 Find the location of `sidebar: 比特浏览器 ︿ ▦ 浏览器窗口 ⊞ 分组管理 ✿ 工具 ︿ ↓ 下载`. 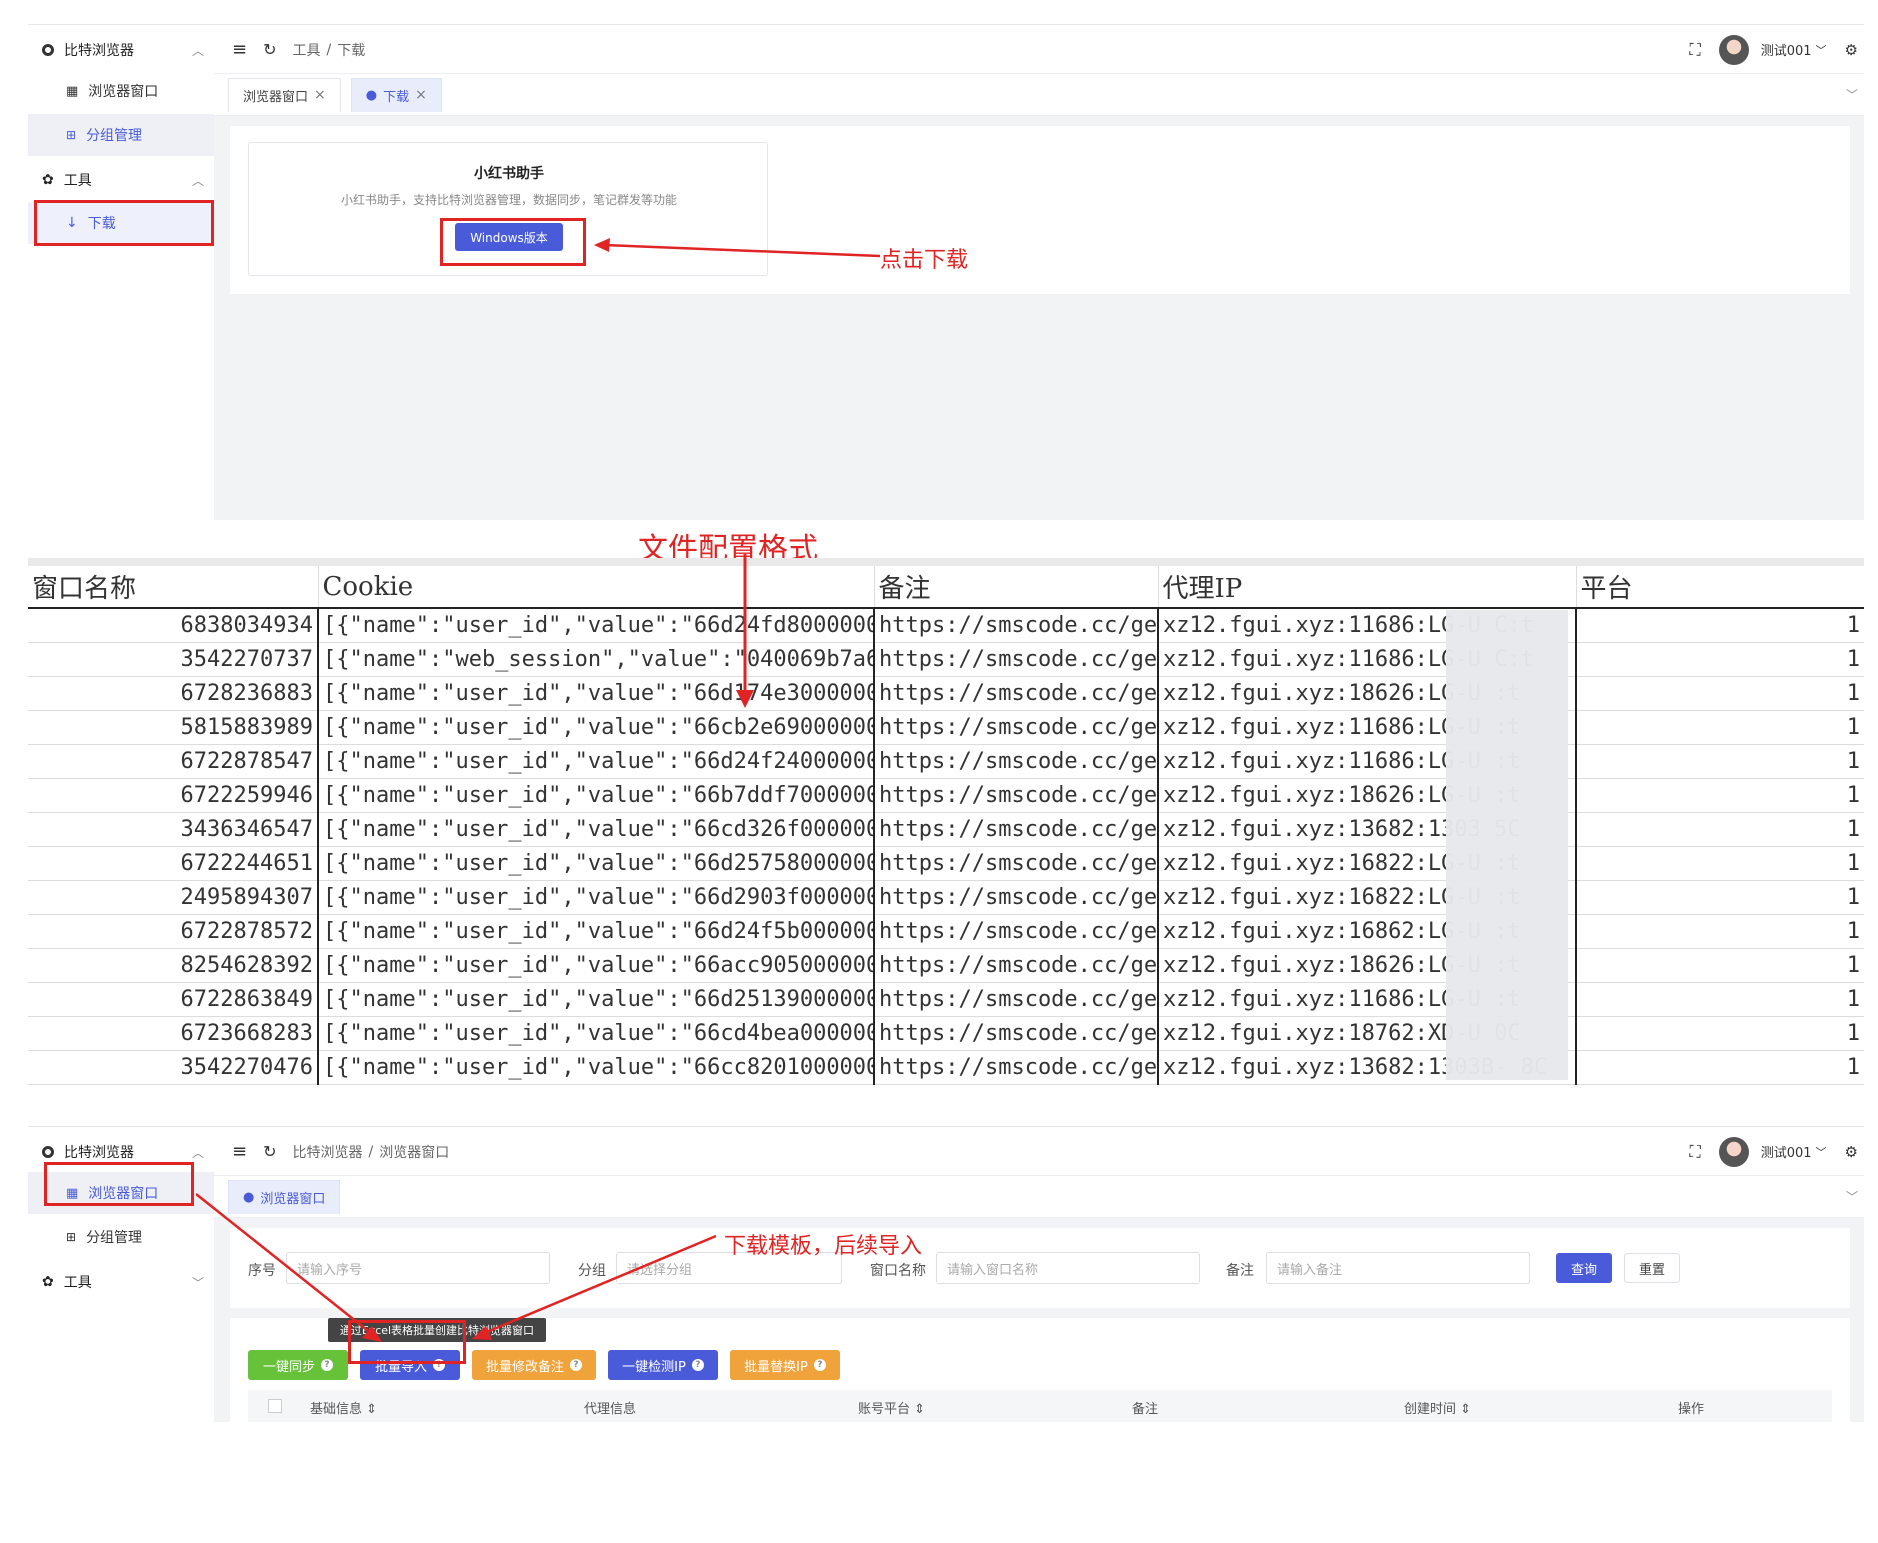

sidebar: 比特浏览器 ︿ ▦ 浏览器窗口 ⊞ 分组管理 ✿ 工具 ︿ ↓ 下载 is located at coordinates (121, 273).